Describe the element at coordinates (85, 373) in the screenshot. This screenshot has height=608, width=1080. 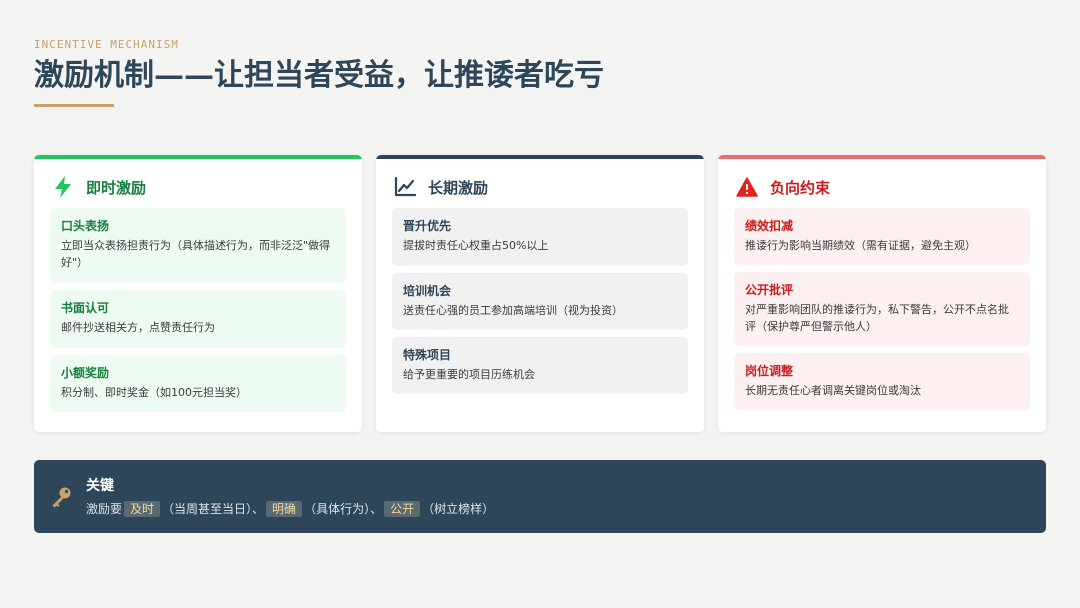
I see `item-title: 小额奖励` at that location.